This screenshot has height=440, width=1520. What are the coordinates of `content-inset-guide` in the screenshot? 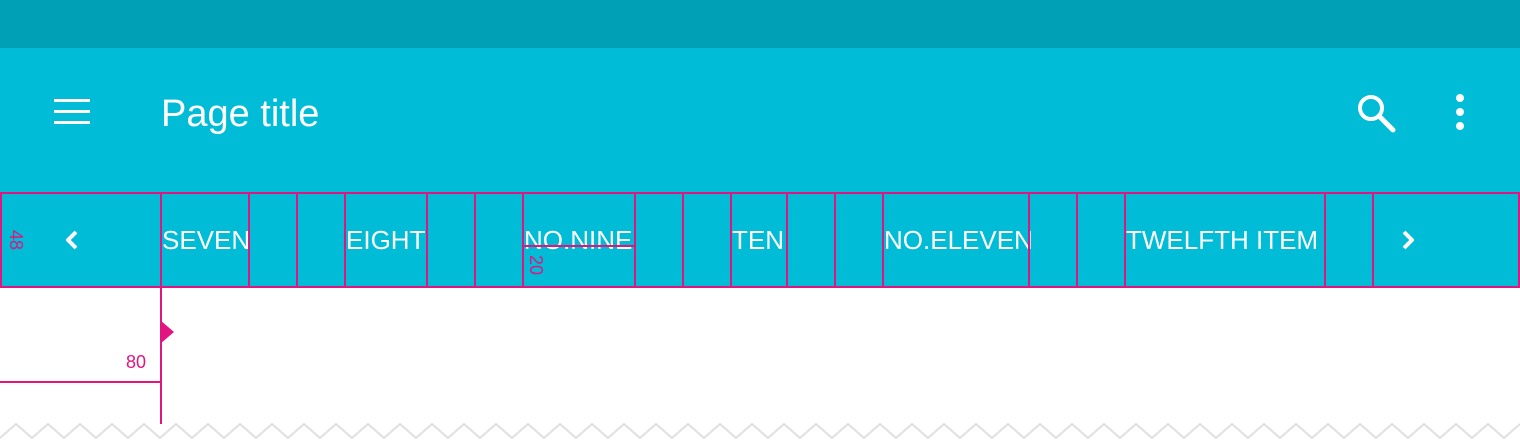 It's located at (81, 382).